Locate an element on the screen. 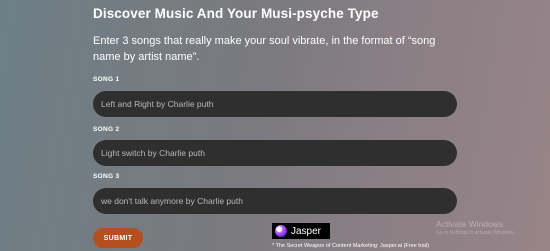 Image resolution: width=550 pixels, height=251 pixels. song-3-label: SONG 3 is located at coordinates (106, 176).